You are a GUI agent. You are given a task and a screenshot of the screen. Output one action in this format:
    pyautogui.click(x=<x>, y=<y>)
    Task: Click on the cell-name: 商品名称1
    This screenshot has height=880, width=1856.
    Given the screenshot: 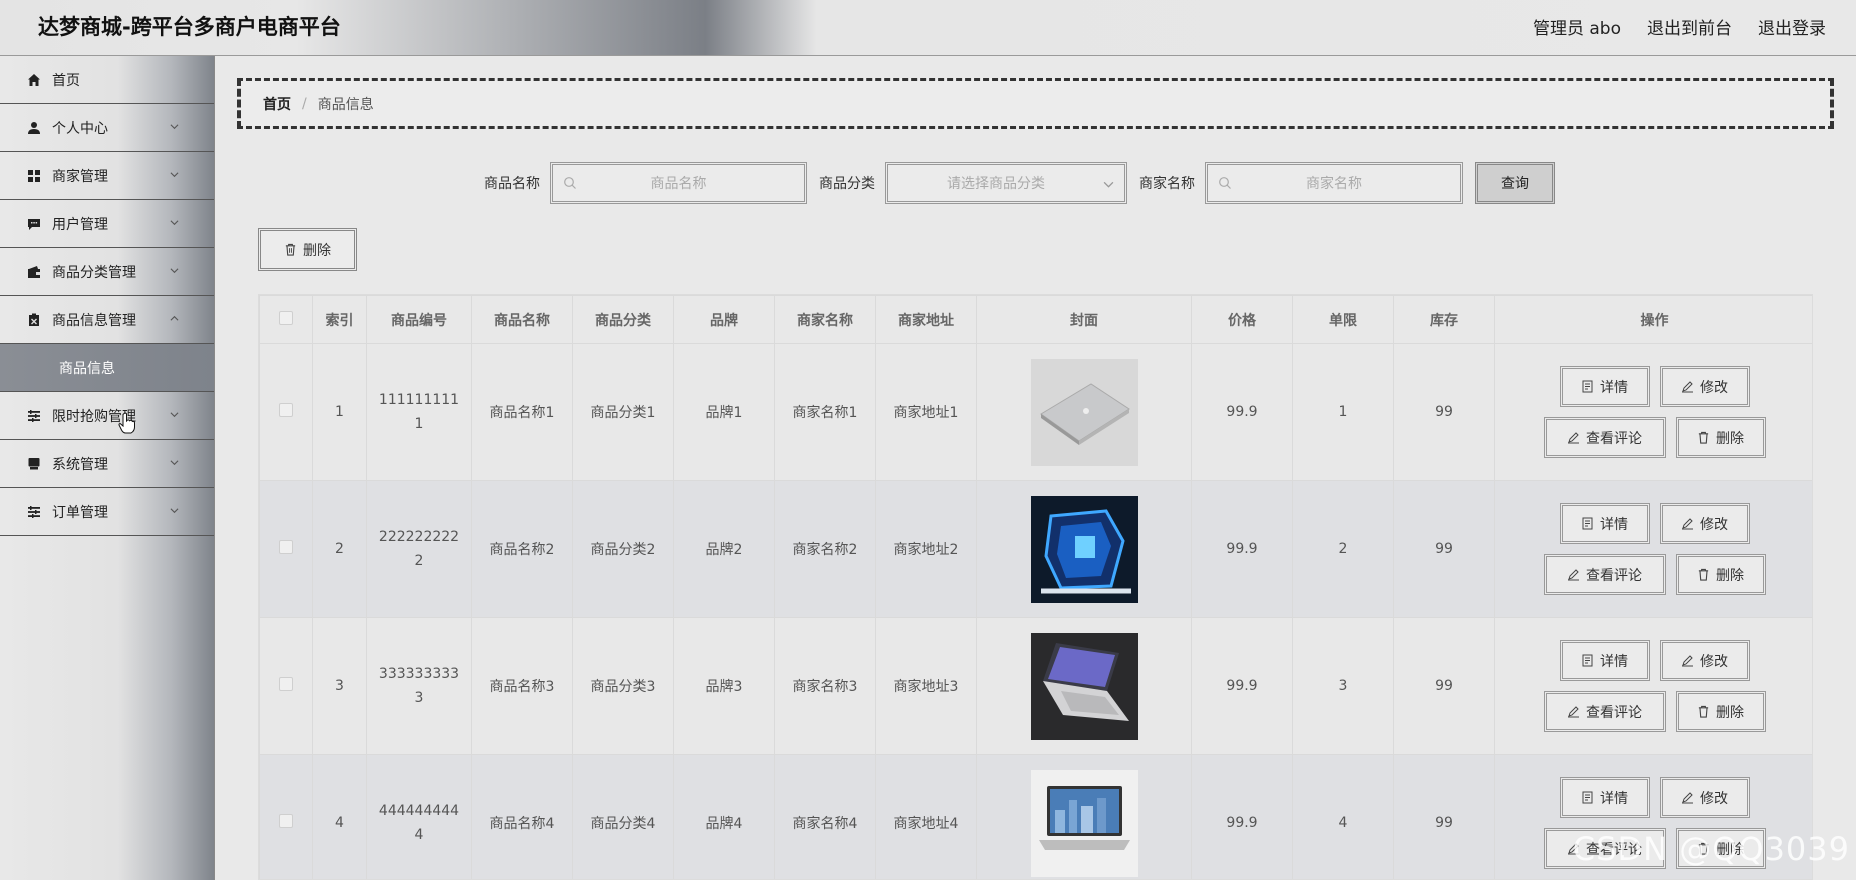 What is the action you would take?
    pyautogui.click(x=522, y=412)
    